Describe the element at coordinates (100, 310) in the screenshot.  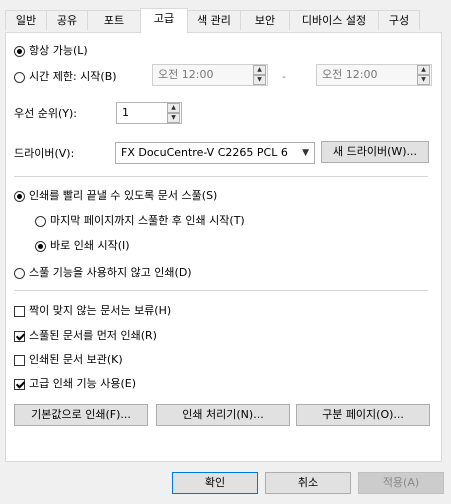
I see `hold-mismatched-label: 짝이 맞지 않는 문서는 보류(H)` at that location.